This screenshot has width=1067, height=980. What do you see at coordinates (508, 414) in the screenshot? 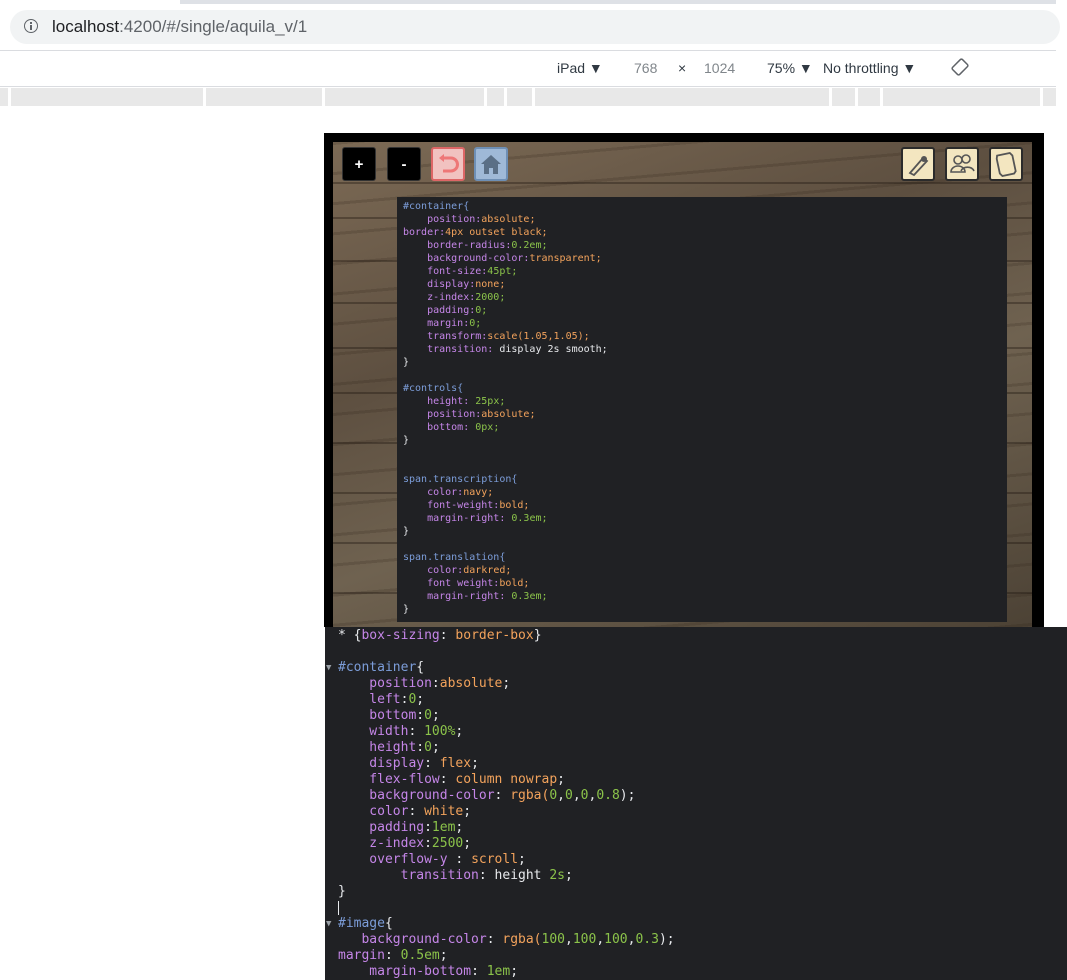
I see `code-token: absolute;` at bounding box center [508, 414].